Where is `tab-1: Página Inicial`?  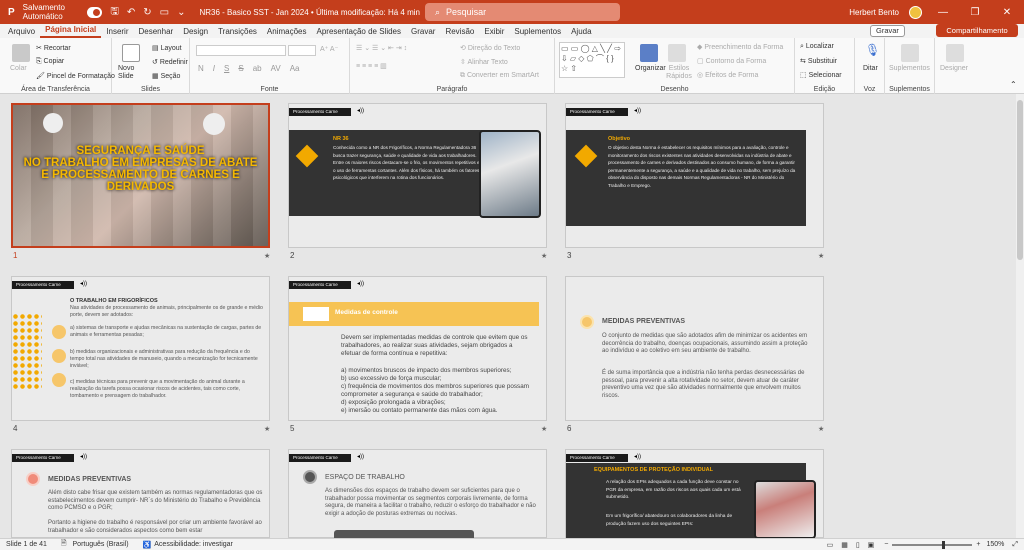 tab-1: Página Inicial is located at coordinates (71, 31).